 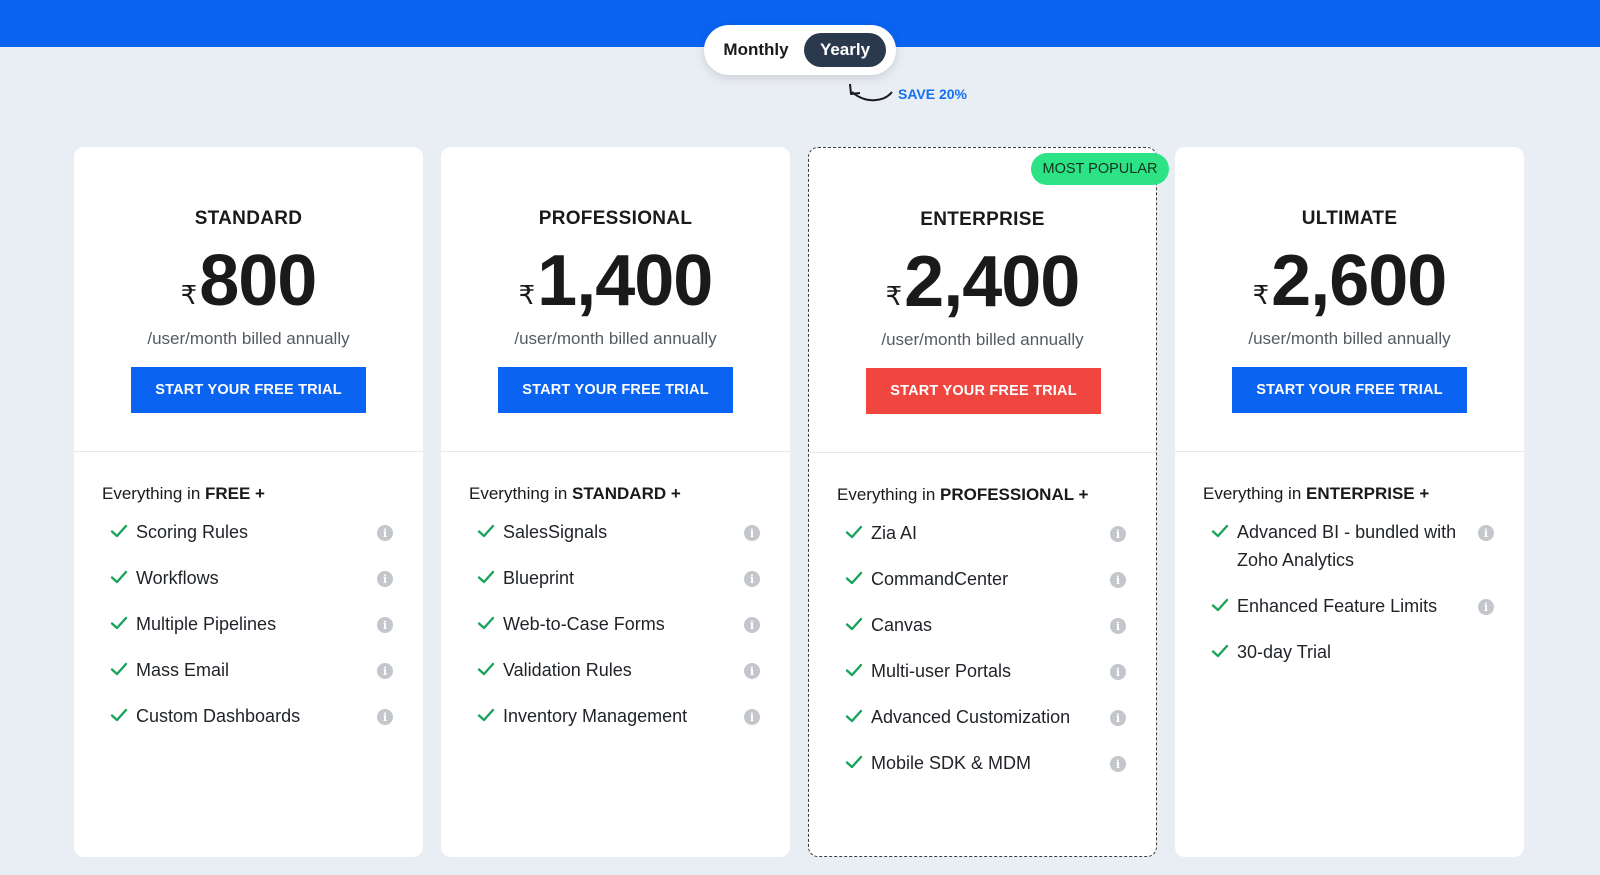 What do you see at coordinates (1349, 652) in the screenshot?
I see `feature-item: 30-day Trial` at bounding box center [1349, 652].